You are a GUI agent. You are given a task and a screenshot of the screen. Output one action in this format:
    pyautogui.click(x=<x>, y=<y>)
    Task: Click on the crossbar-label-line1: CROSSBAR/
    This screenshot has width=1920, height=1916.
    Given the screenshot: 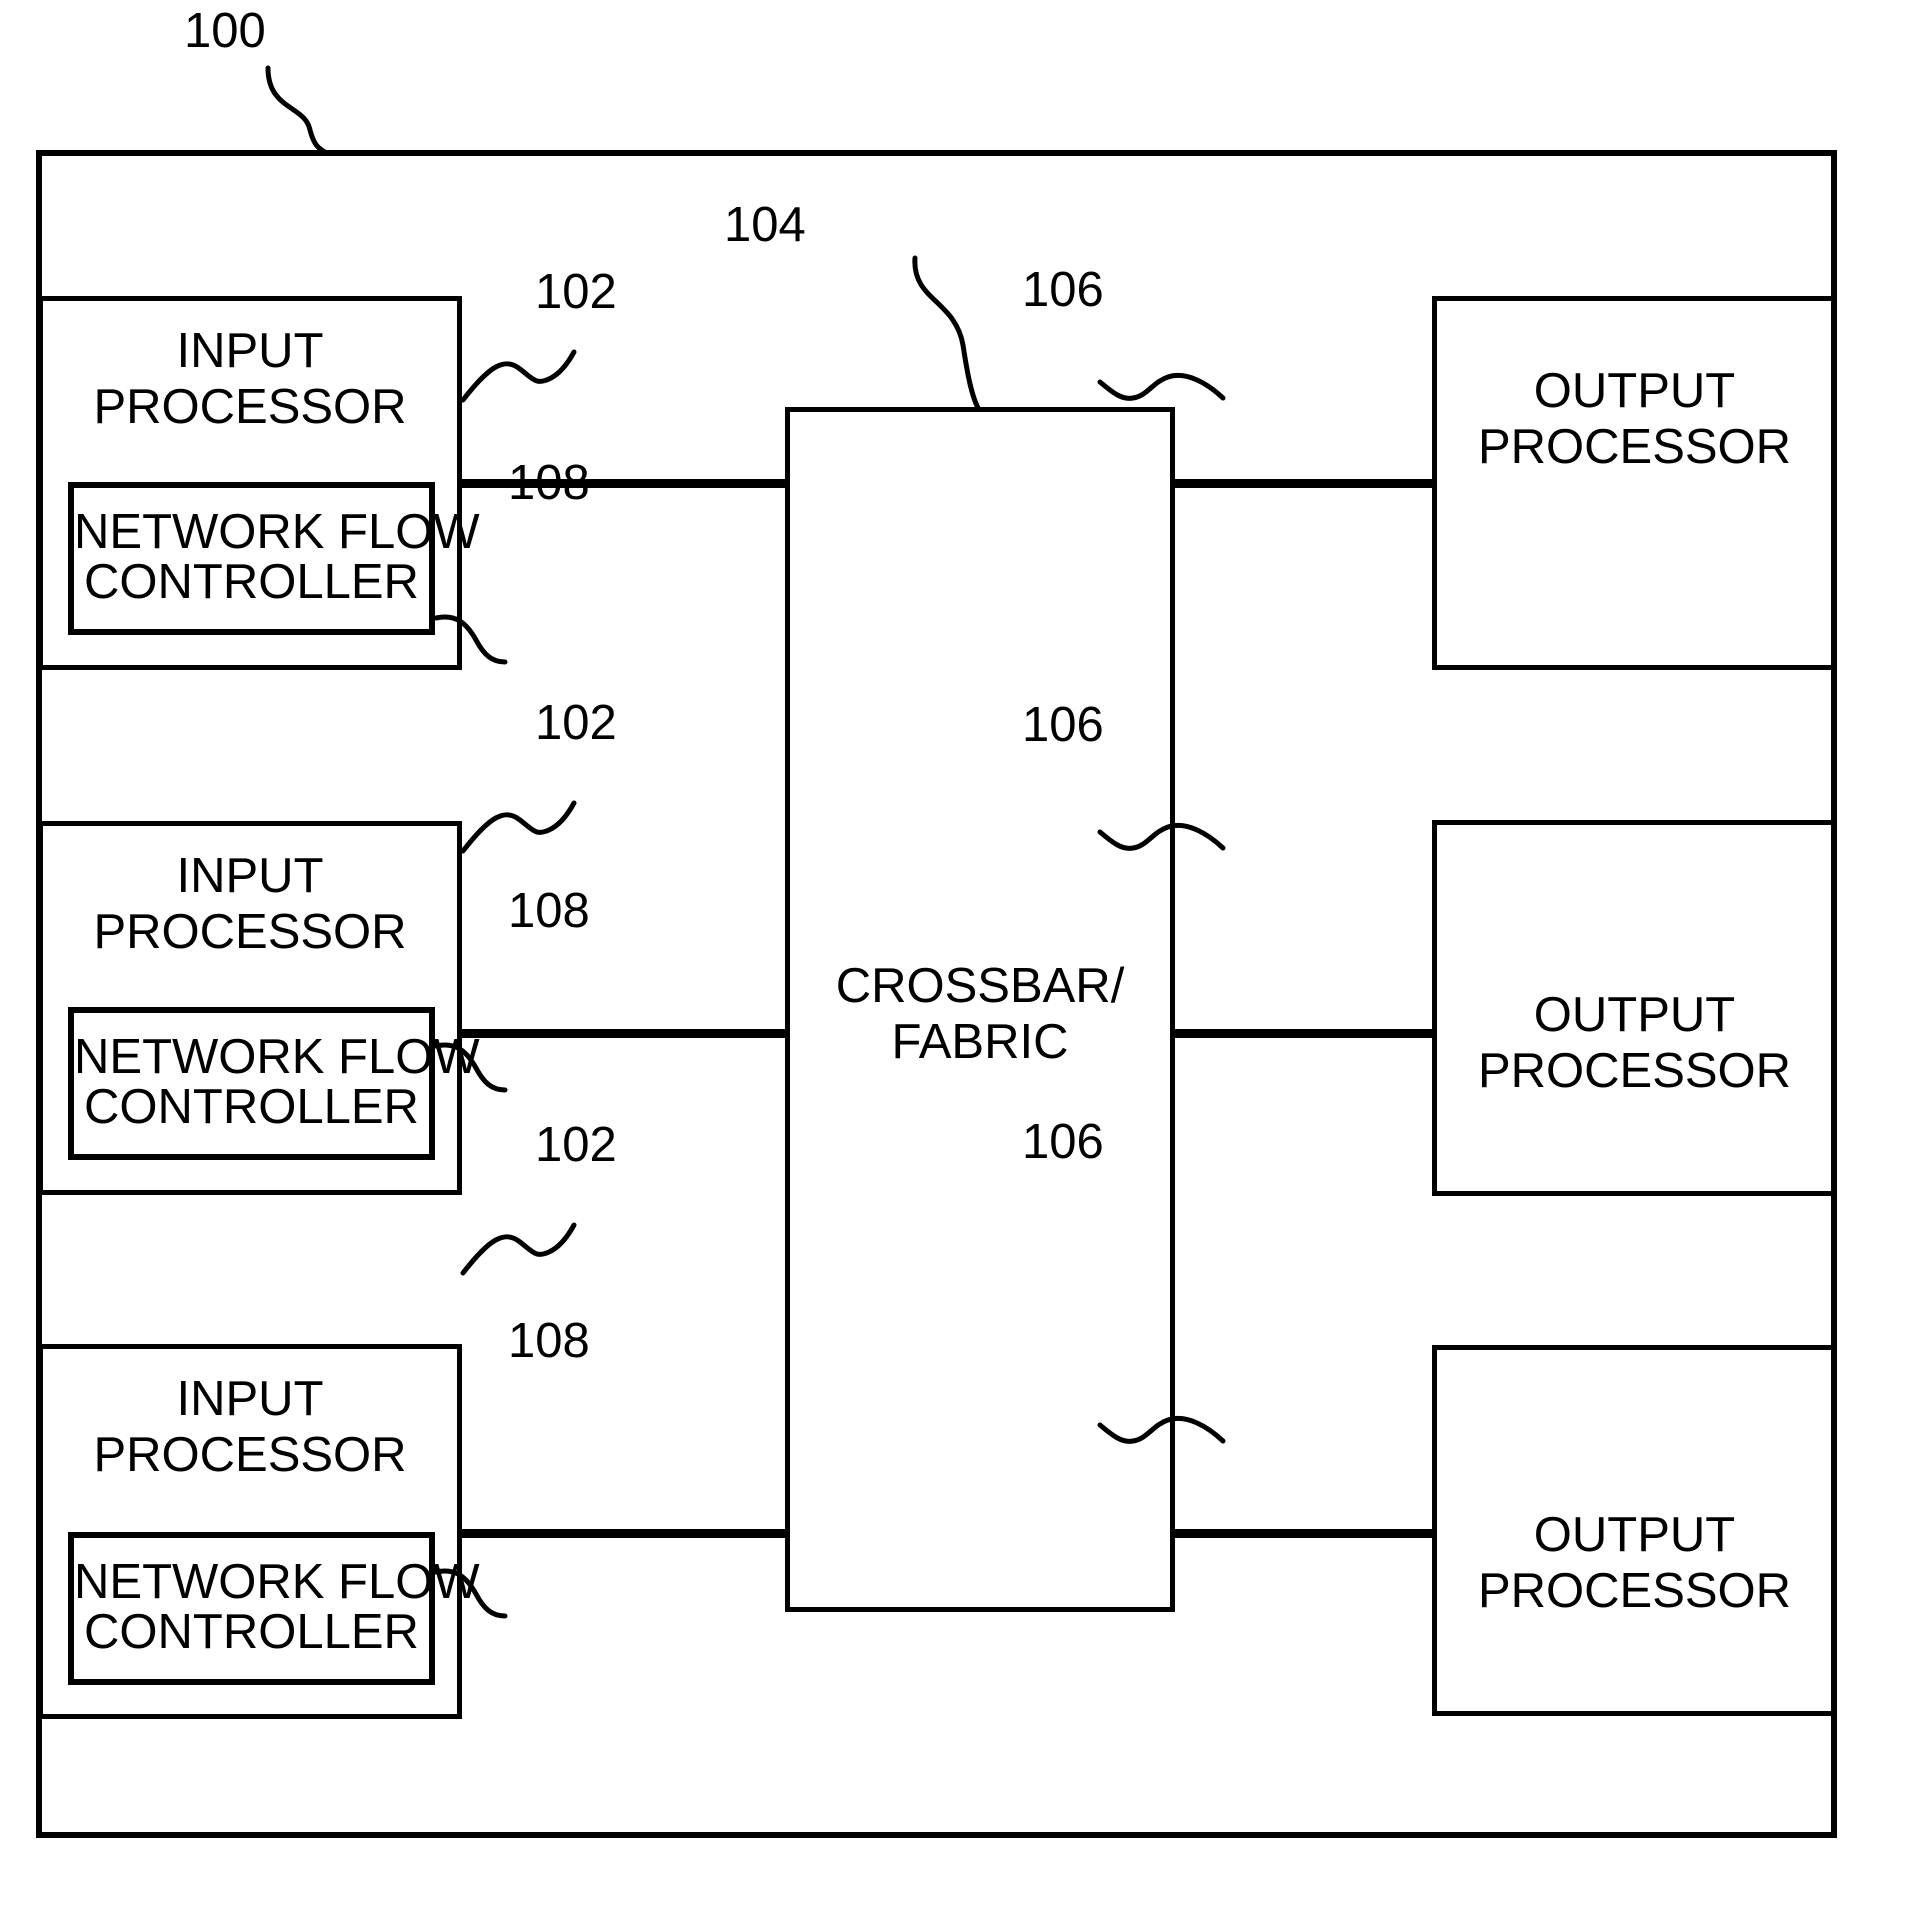 What is the action you would take?
    pyautogui.click(x=980, y=986)
    